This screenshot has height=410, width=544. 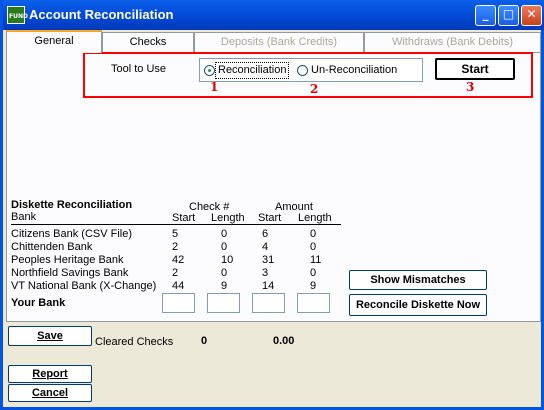 What do you see at coordinates (224, 286) in the screenshot?
I see `check-length-value: 9` at bounding box center [224, 286].